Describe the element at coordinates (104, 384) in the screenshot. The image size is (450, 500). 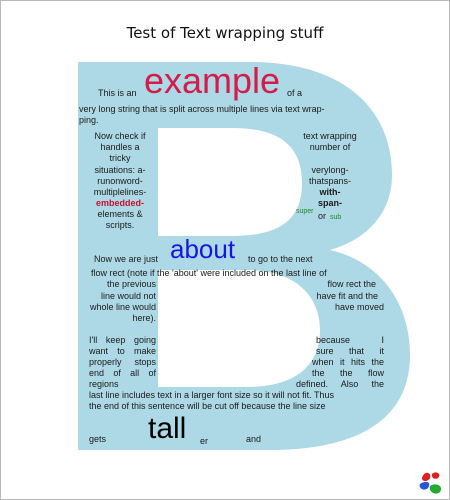
I see `bottom-left-5: regions` at that location.